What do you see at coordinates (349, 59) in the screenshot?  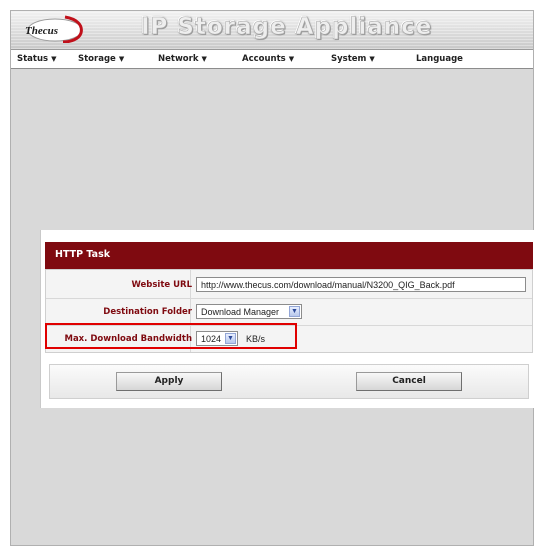 I see `nav-label: System` at bounding box center [349, 59].